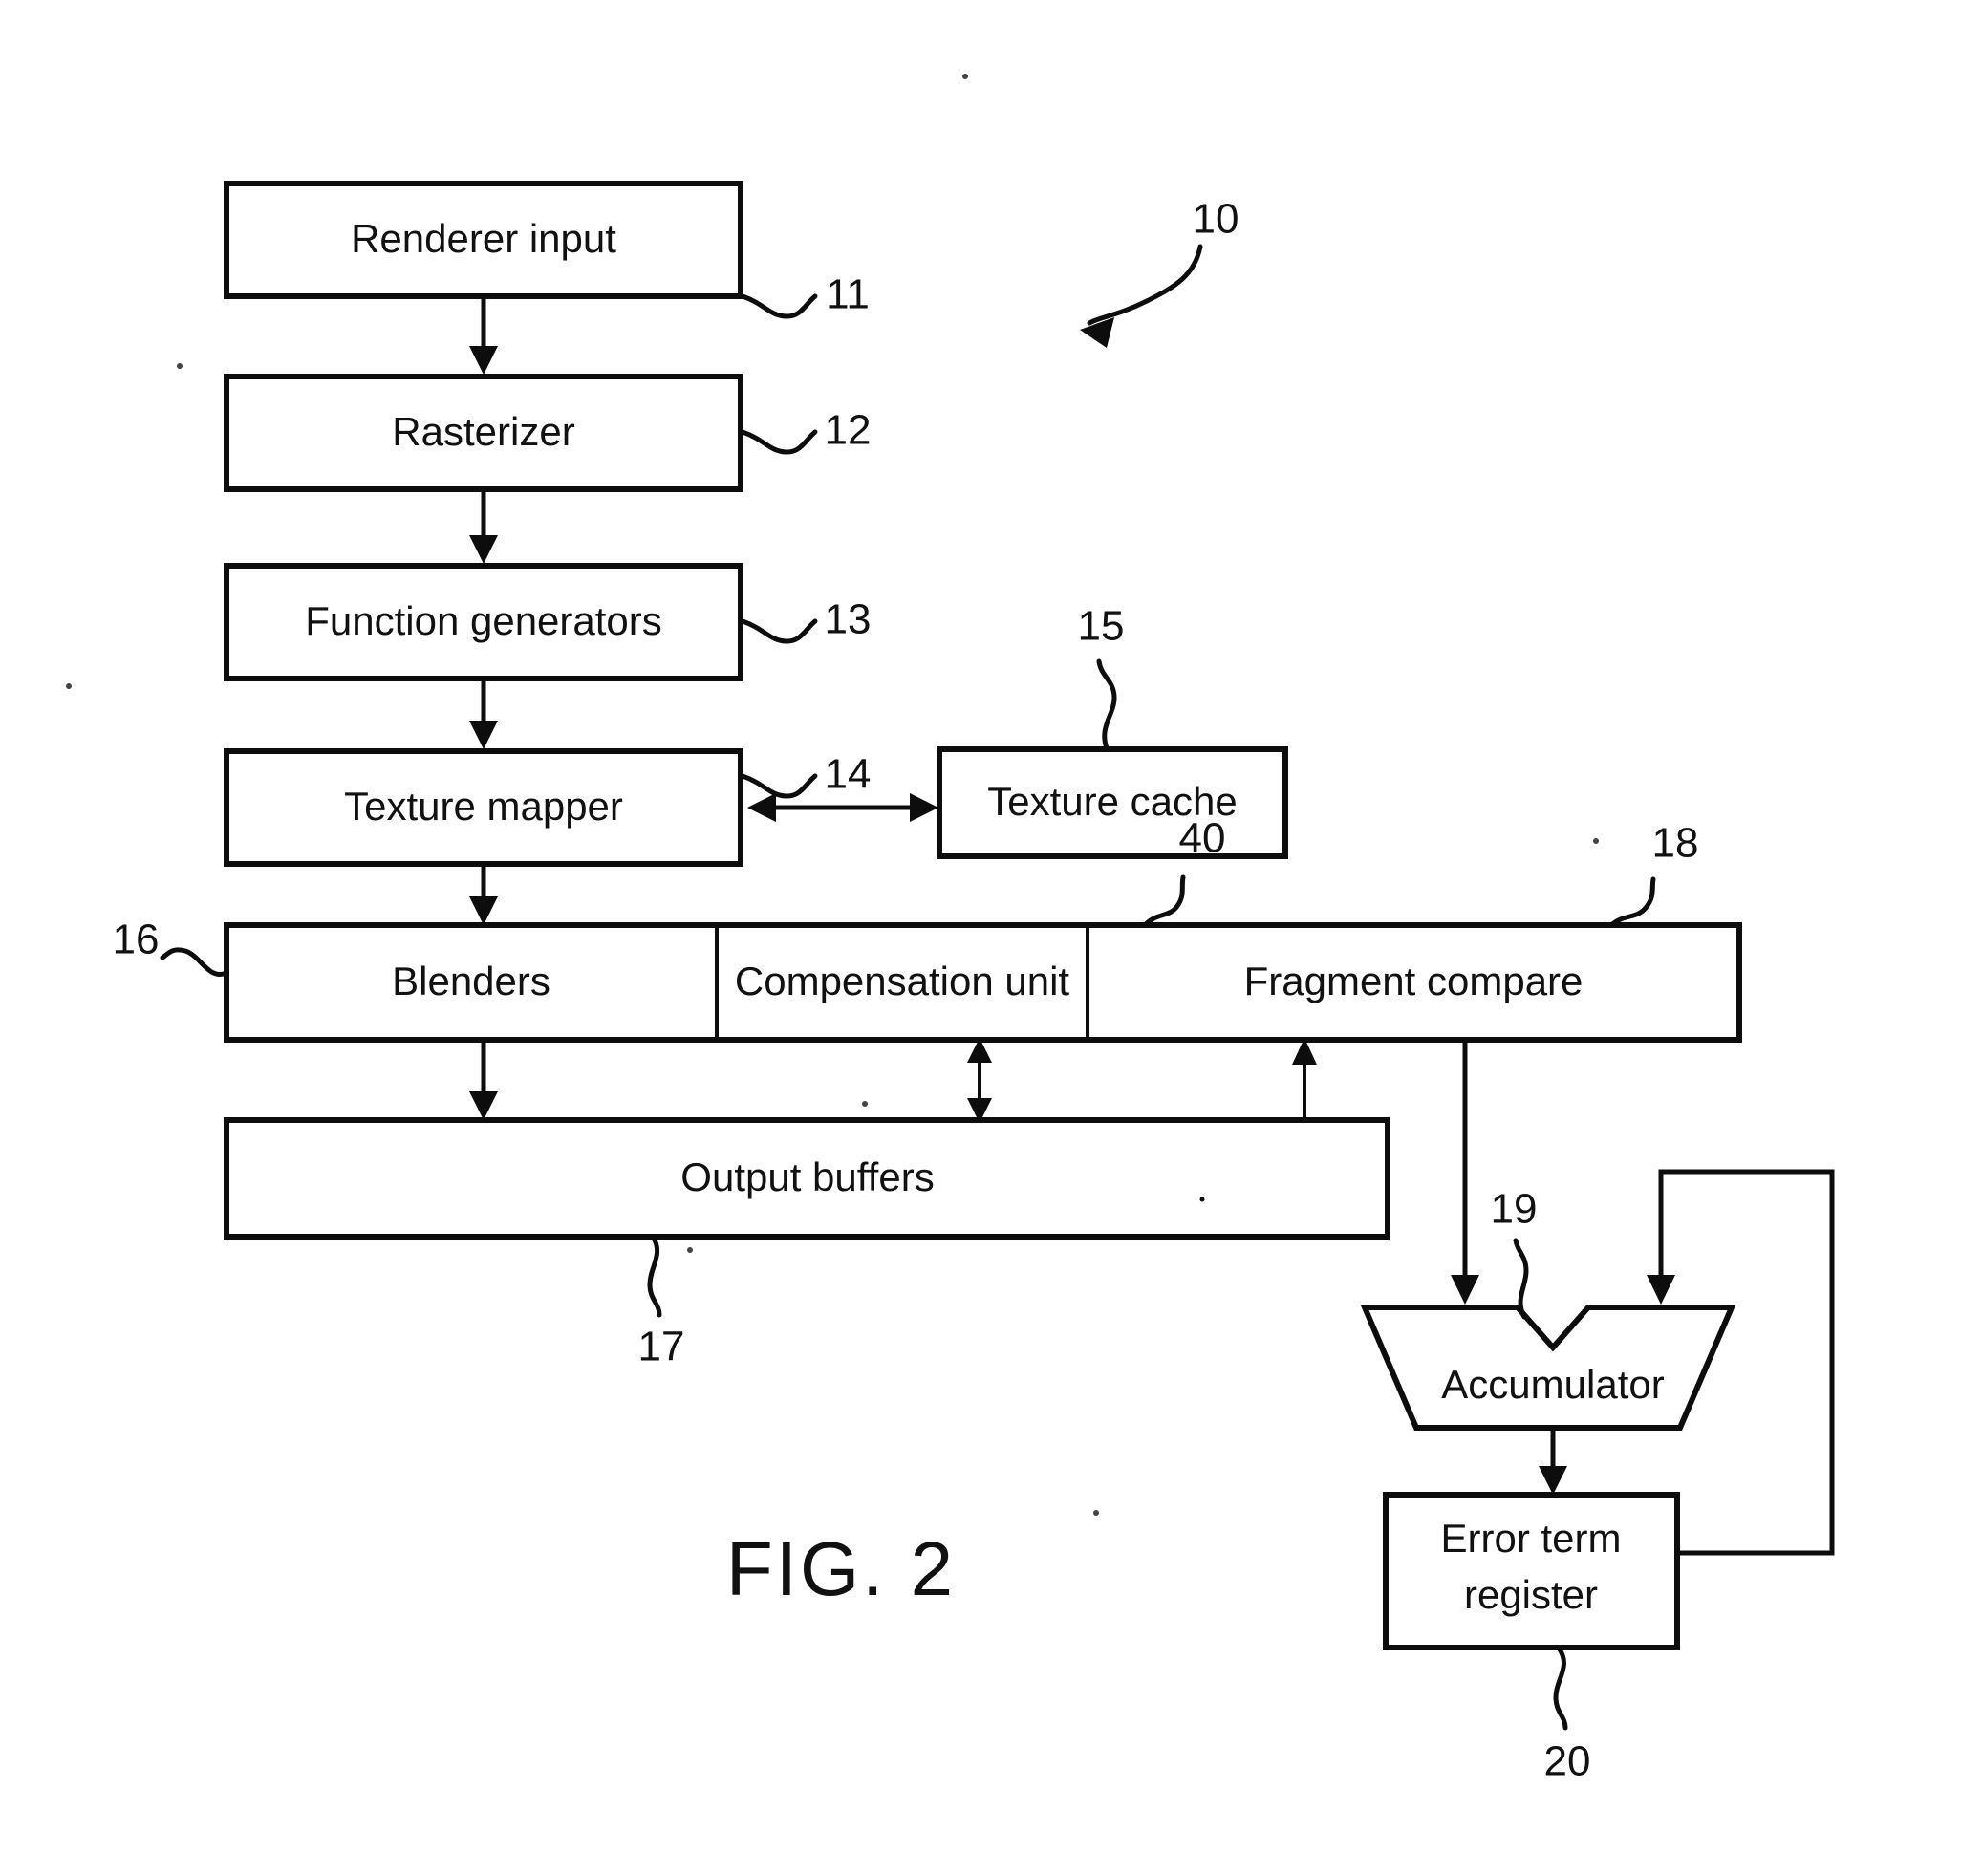 This screenshot has height=1876, width=1961. I want to click on block-texture-mapper: Texture mapper, so click(483, 808).